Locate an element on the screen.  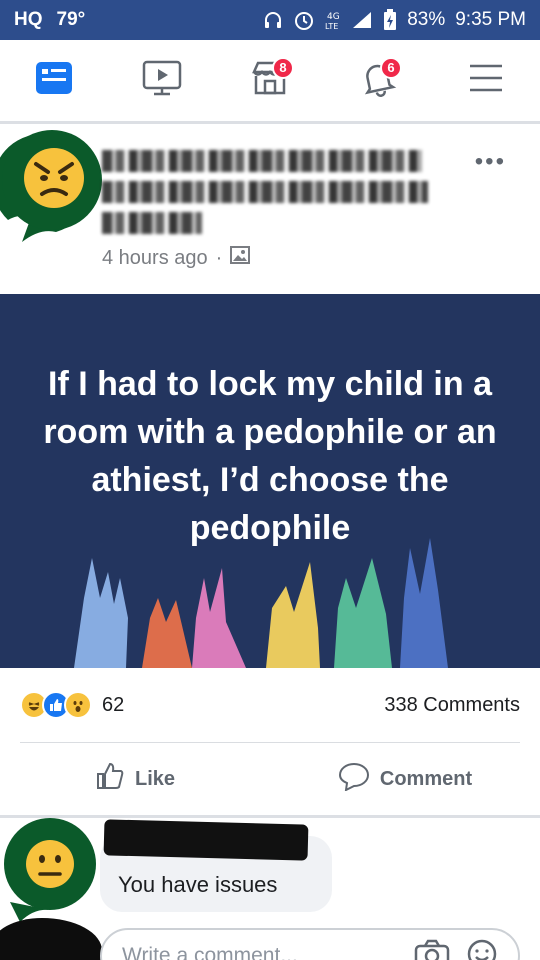
composer-icons is located at coordinates (456, 949).